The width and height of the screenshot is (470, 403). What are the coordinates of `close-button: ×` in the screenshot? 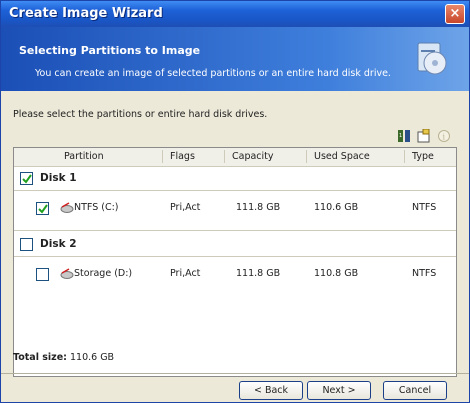 It's located at (455, 14).